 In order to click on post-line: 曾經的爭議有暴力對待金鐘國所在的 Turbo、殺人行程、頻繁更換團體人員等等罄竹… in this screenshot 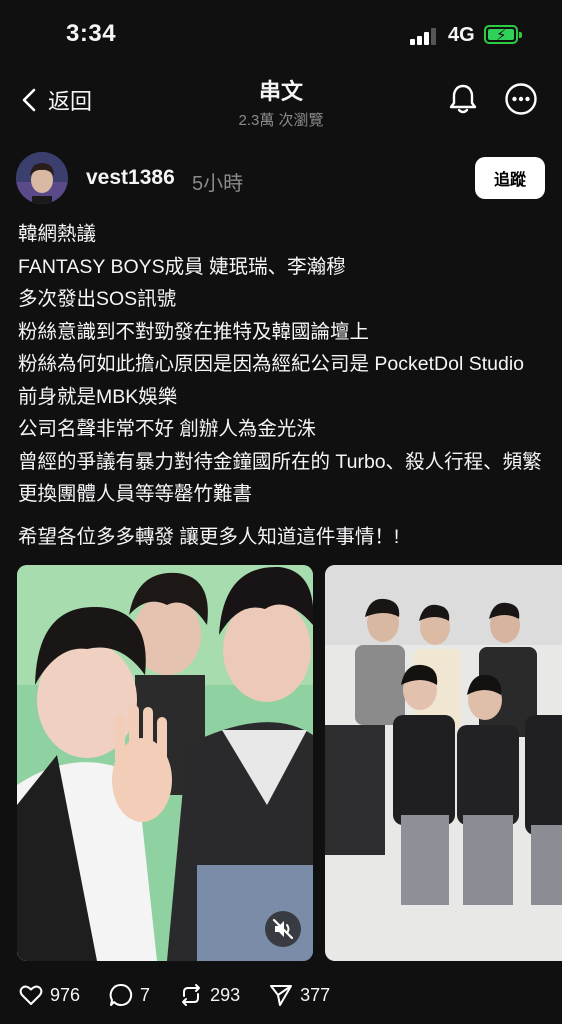, I will do `click(280, 478)`.